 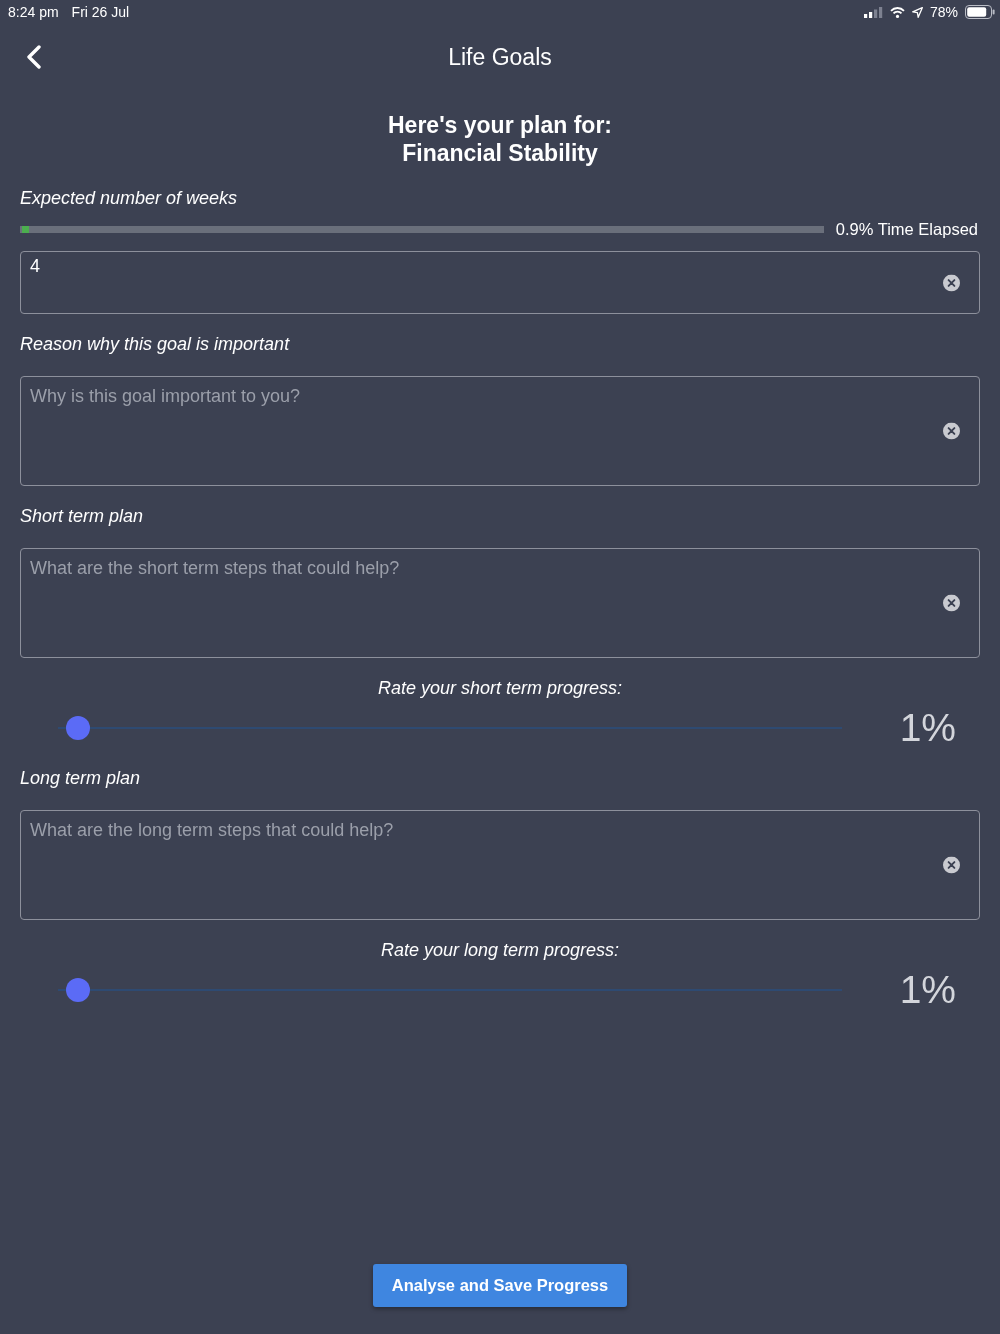 What do you see at coordinates (500, 688) in the screenshot?
I see `rating-label: Rate your short term progress:` at bounding box center [500, 688].